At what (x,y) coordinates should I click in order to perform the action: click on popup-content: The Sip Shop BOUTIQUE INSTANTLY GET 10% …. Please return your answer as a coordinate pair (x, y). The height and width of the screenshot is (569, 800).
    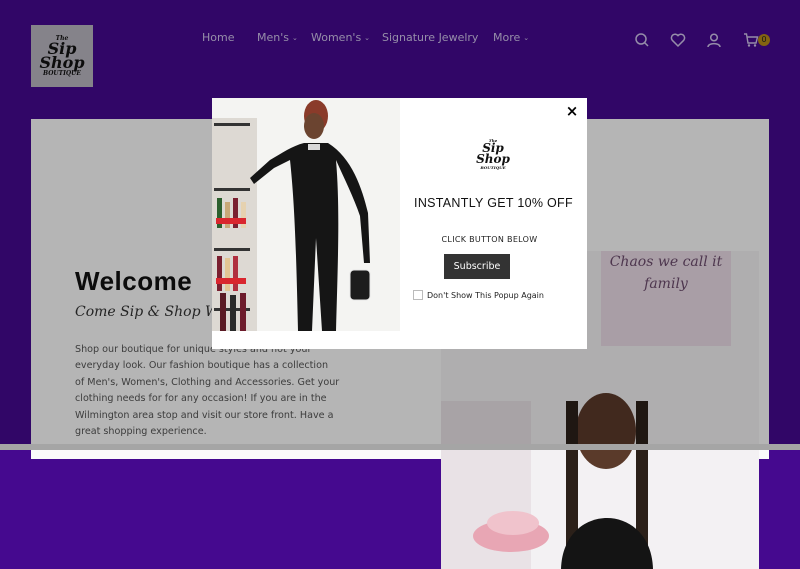
    Looking at the image, I should click on (493, 223).